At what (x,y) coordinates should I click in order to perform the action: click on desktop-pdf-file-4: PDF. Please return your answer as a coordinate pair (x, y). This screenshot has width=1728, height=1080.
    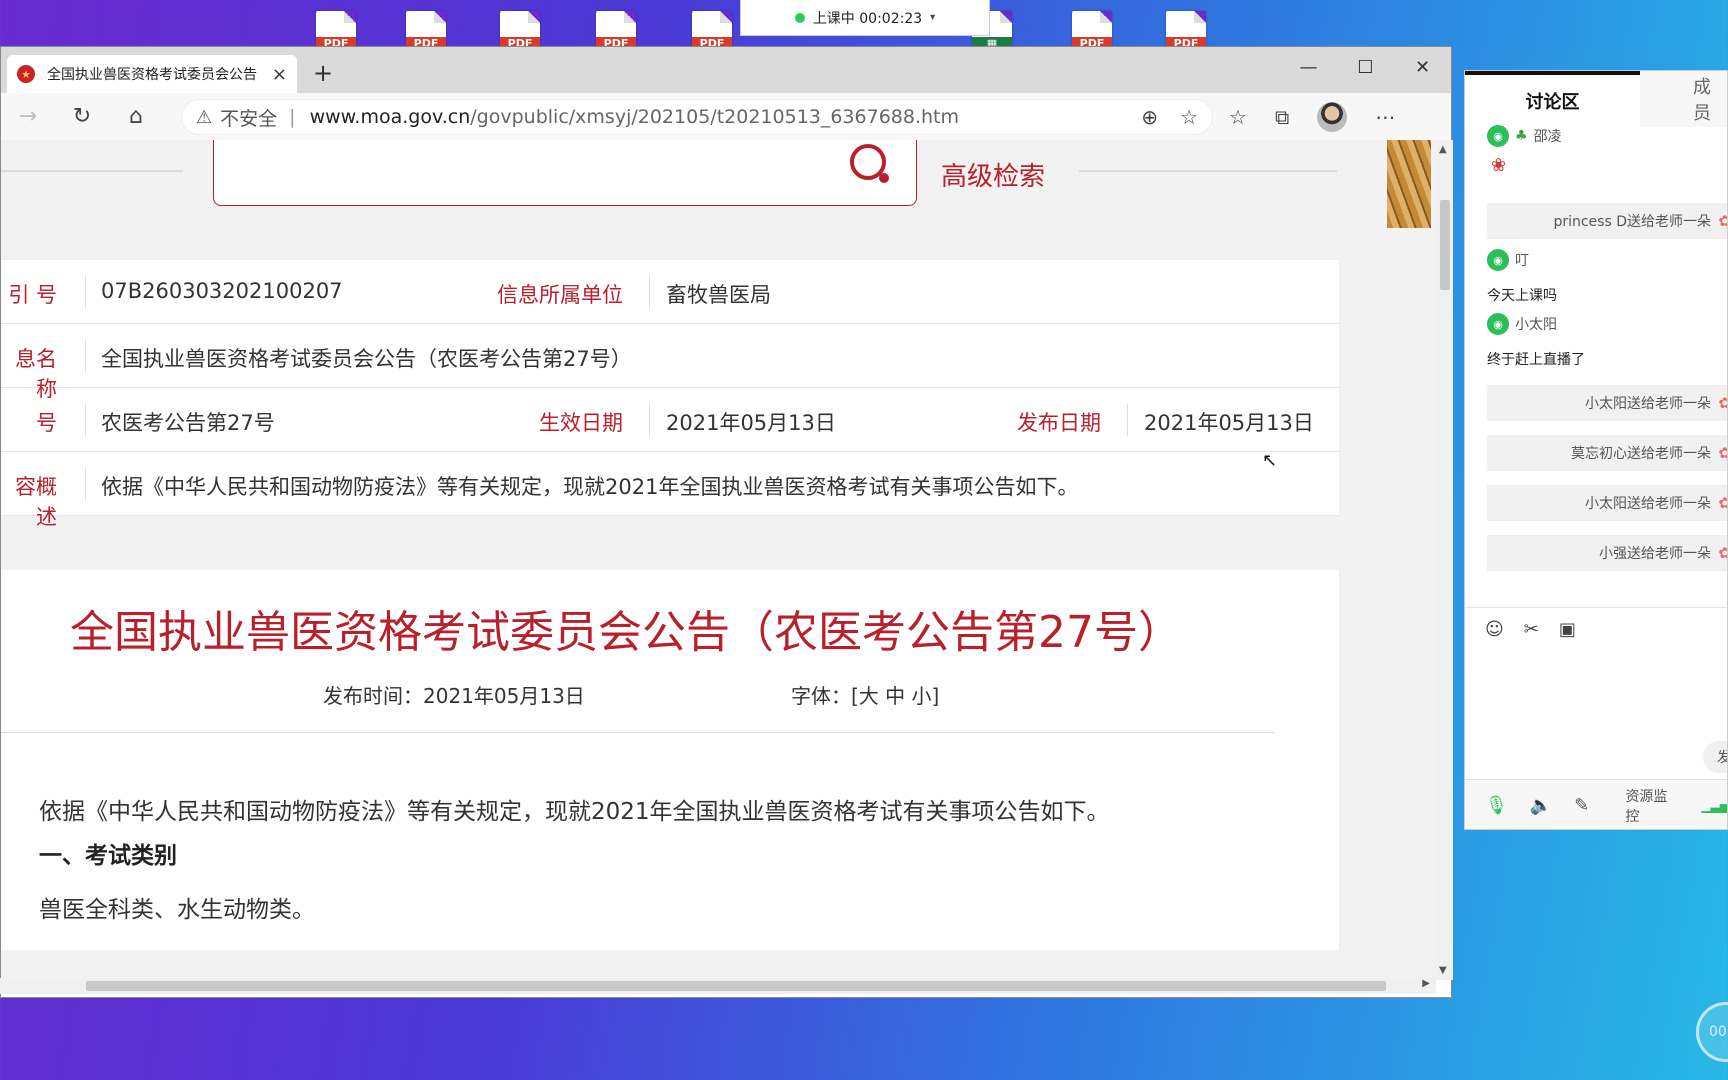
    Looking at the image, I should click on (616, 31).